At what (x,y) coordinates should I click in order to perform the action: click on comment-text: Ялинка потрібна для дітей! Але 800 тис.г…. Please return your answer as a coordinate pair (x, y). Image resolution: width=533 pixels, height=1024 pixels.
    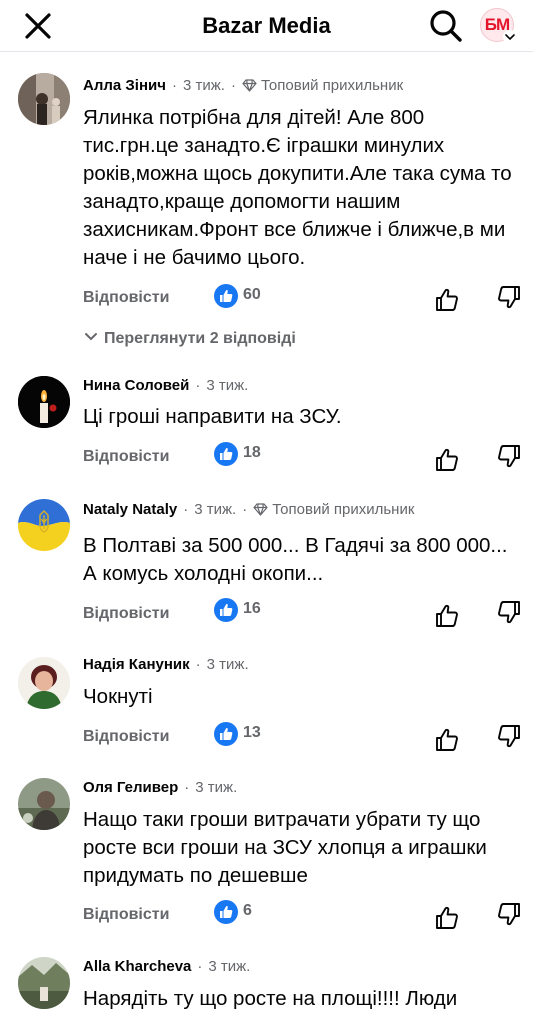
    Looking at the image, I should click on (297, 187).